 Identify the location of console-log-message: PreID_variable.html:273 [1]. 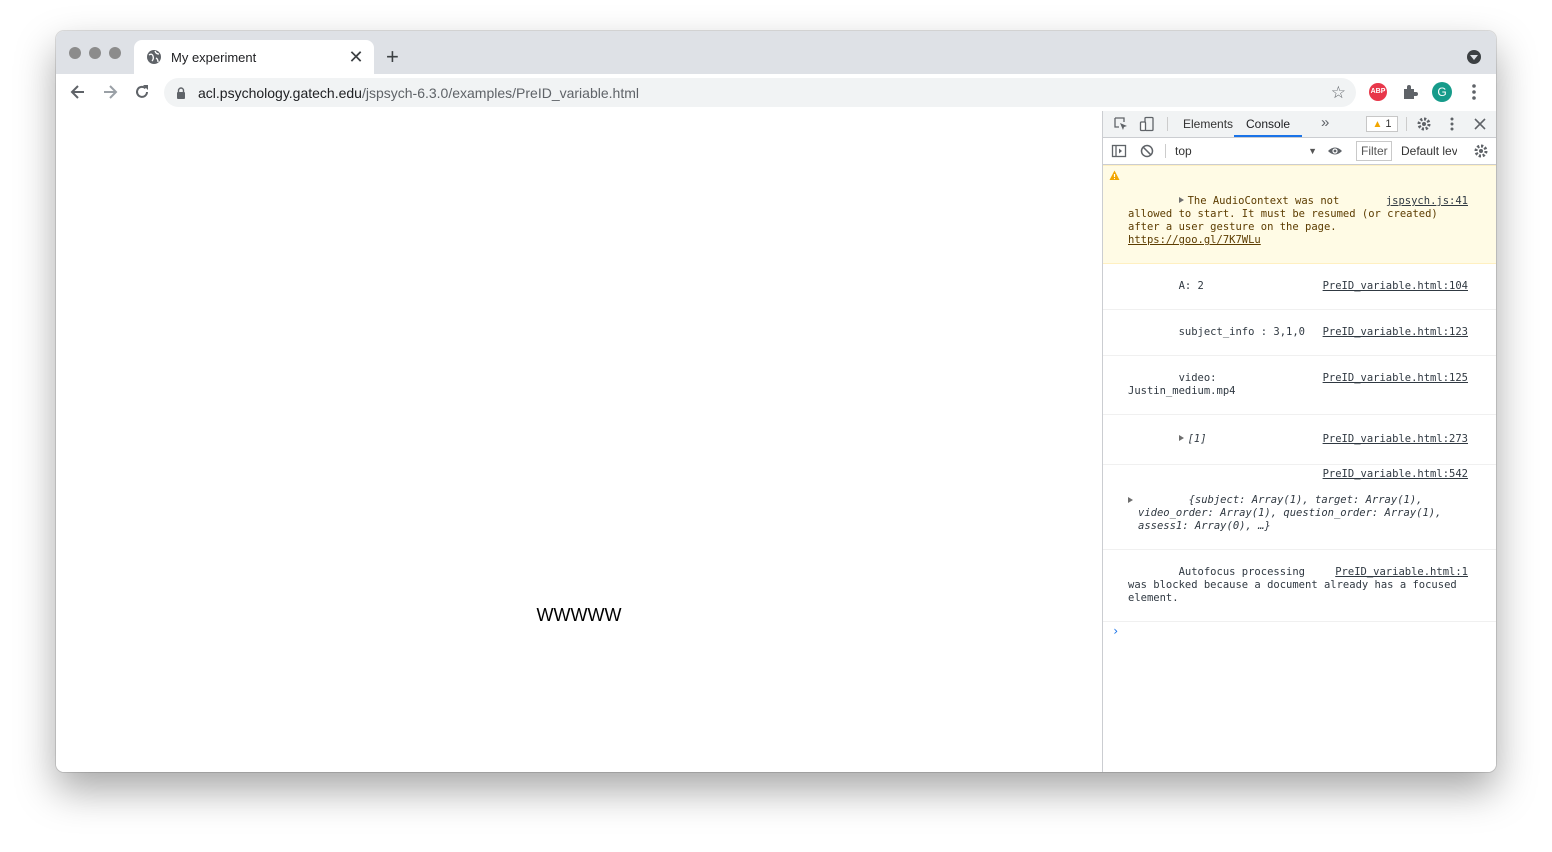
(1299, 440).